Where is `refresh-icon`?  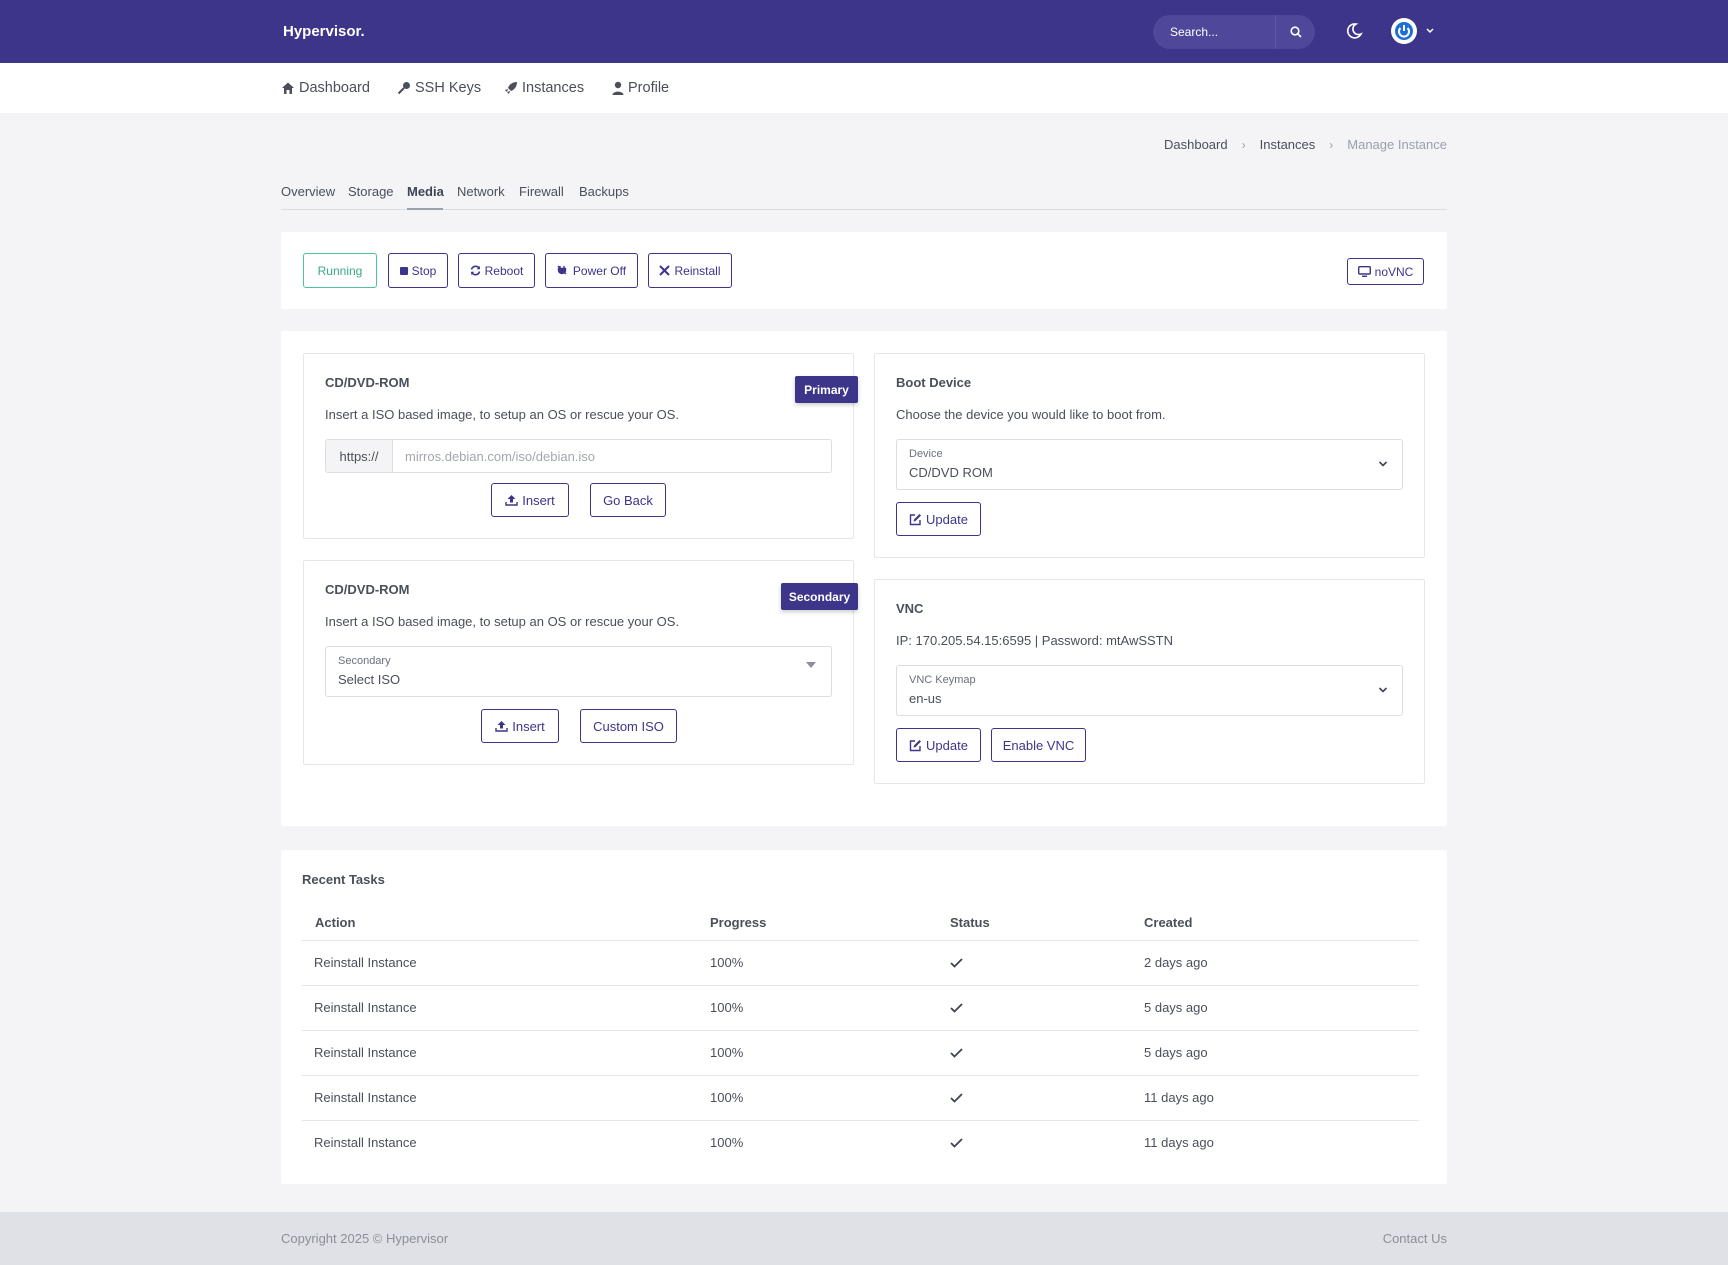
refresh-icon is located at coordinates (475, 270).